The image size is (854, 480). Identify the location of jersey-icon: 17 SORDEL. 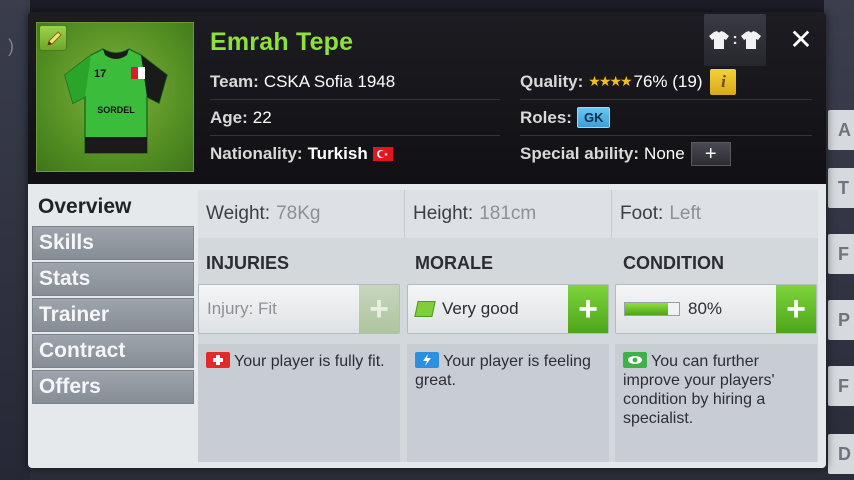
(116, 101).